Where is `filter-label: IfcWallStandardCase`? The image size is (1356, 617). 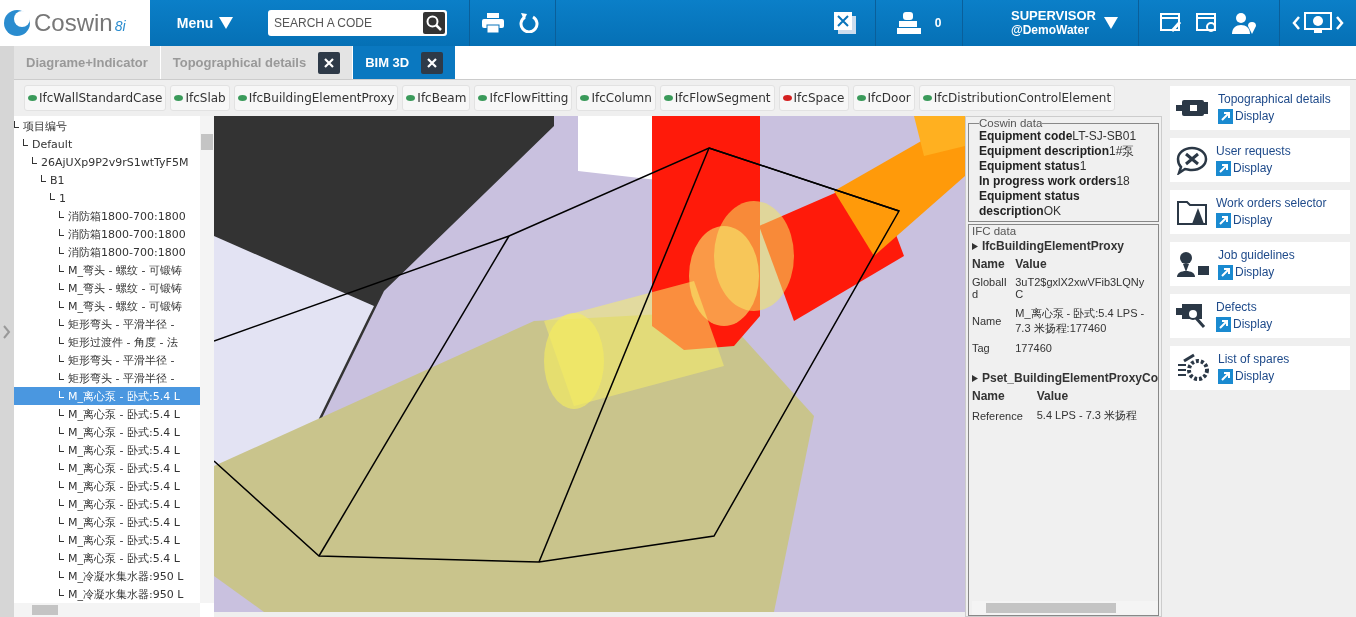
filter-label: IfcWallStandardCase is located at coordinates (101, 98).